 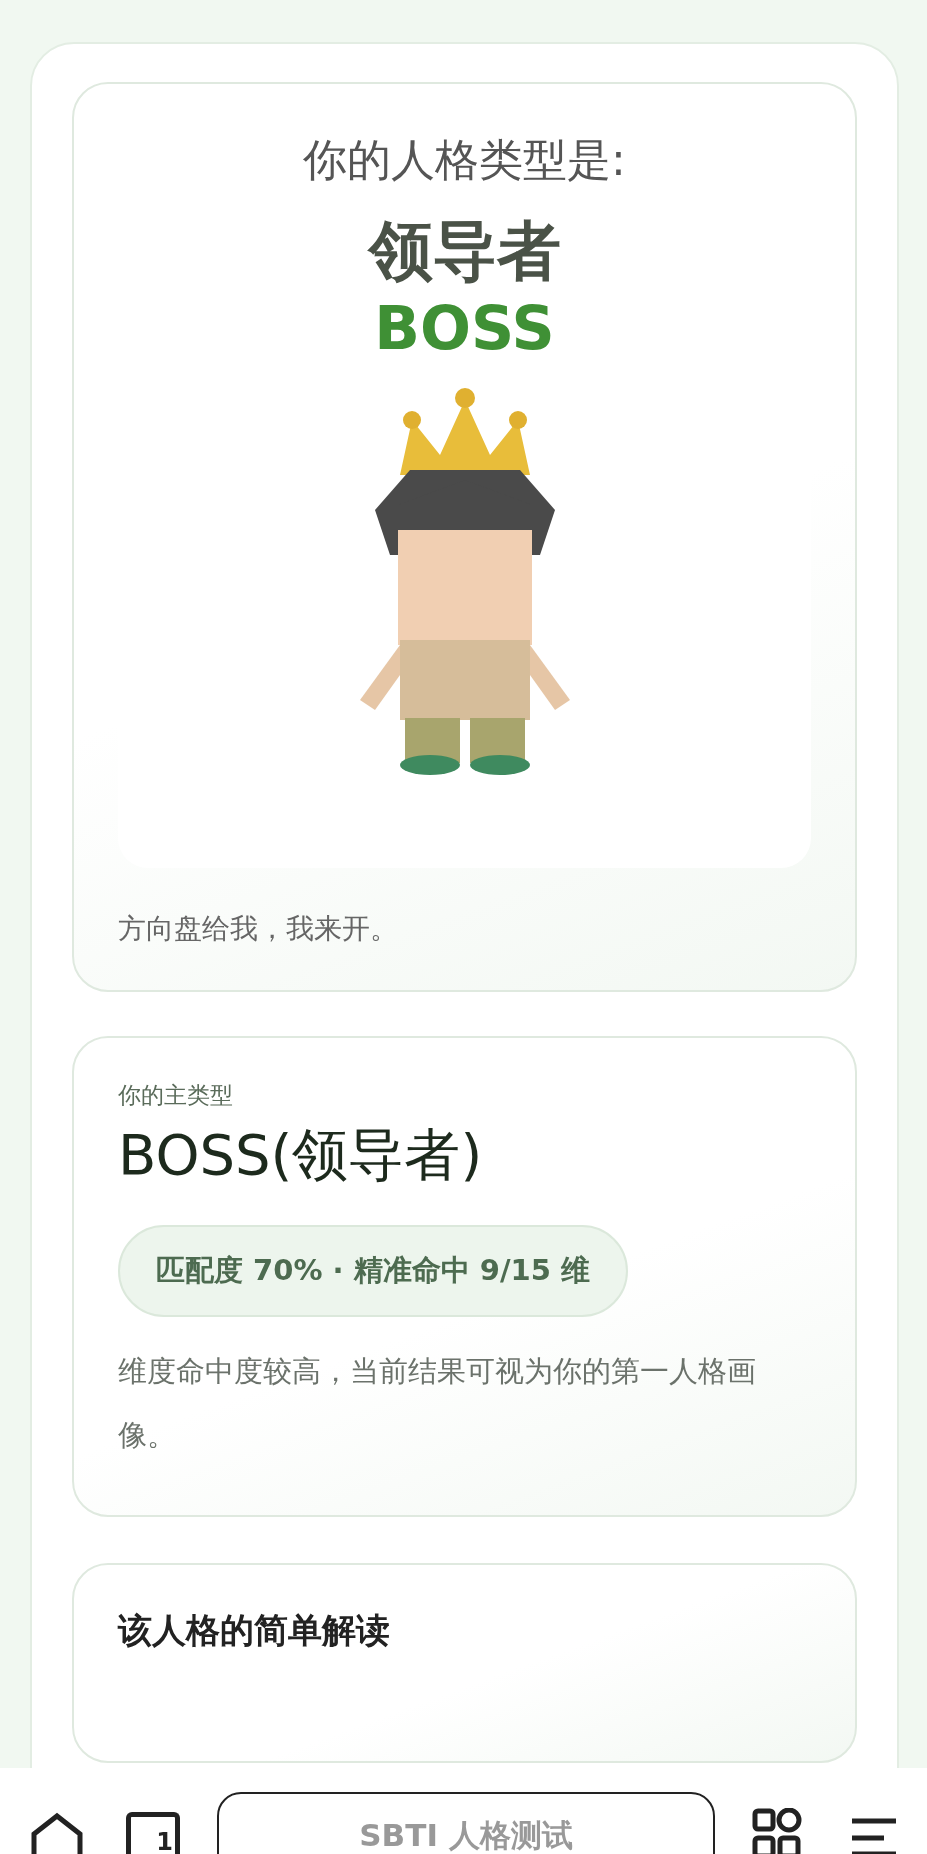 I want to click on type-code: BOSS, so click(x=464, y=327).